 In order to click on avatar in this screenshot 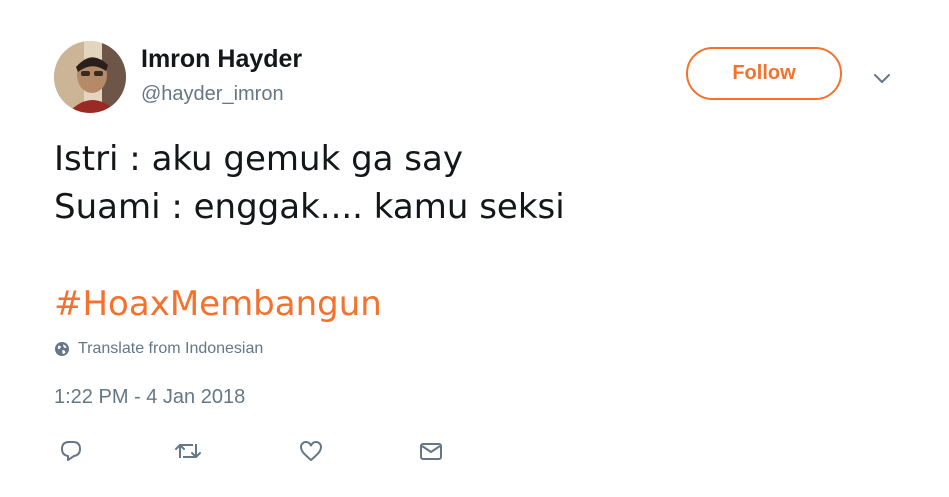, I will do `click(90, 77)`.